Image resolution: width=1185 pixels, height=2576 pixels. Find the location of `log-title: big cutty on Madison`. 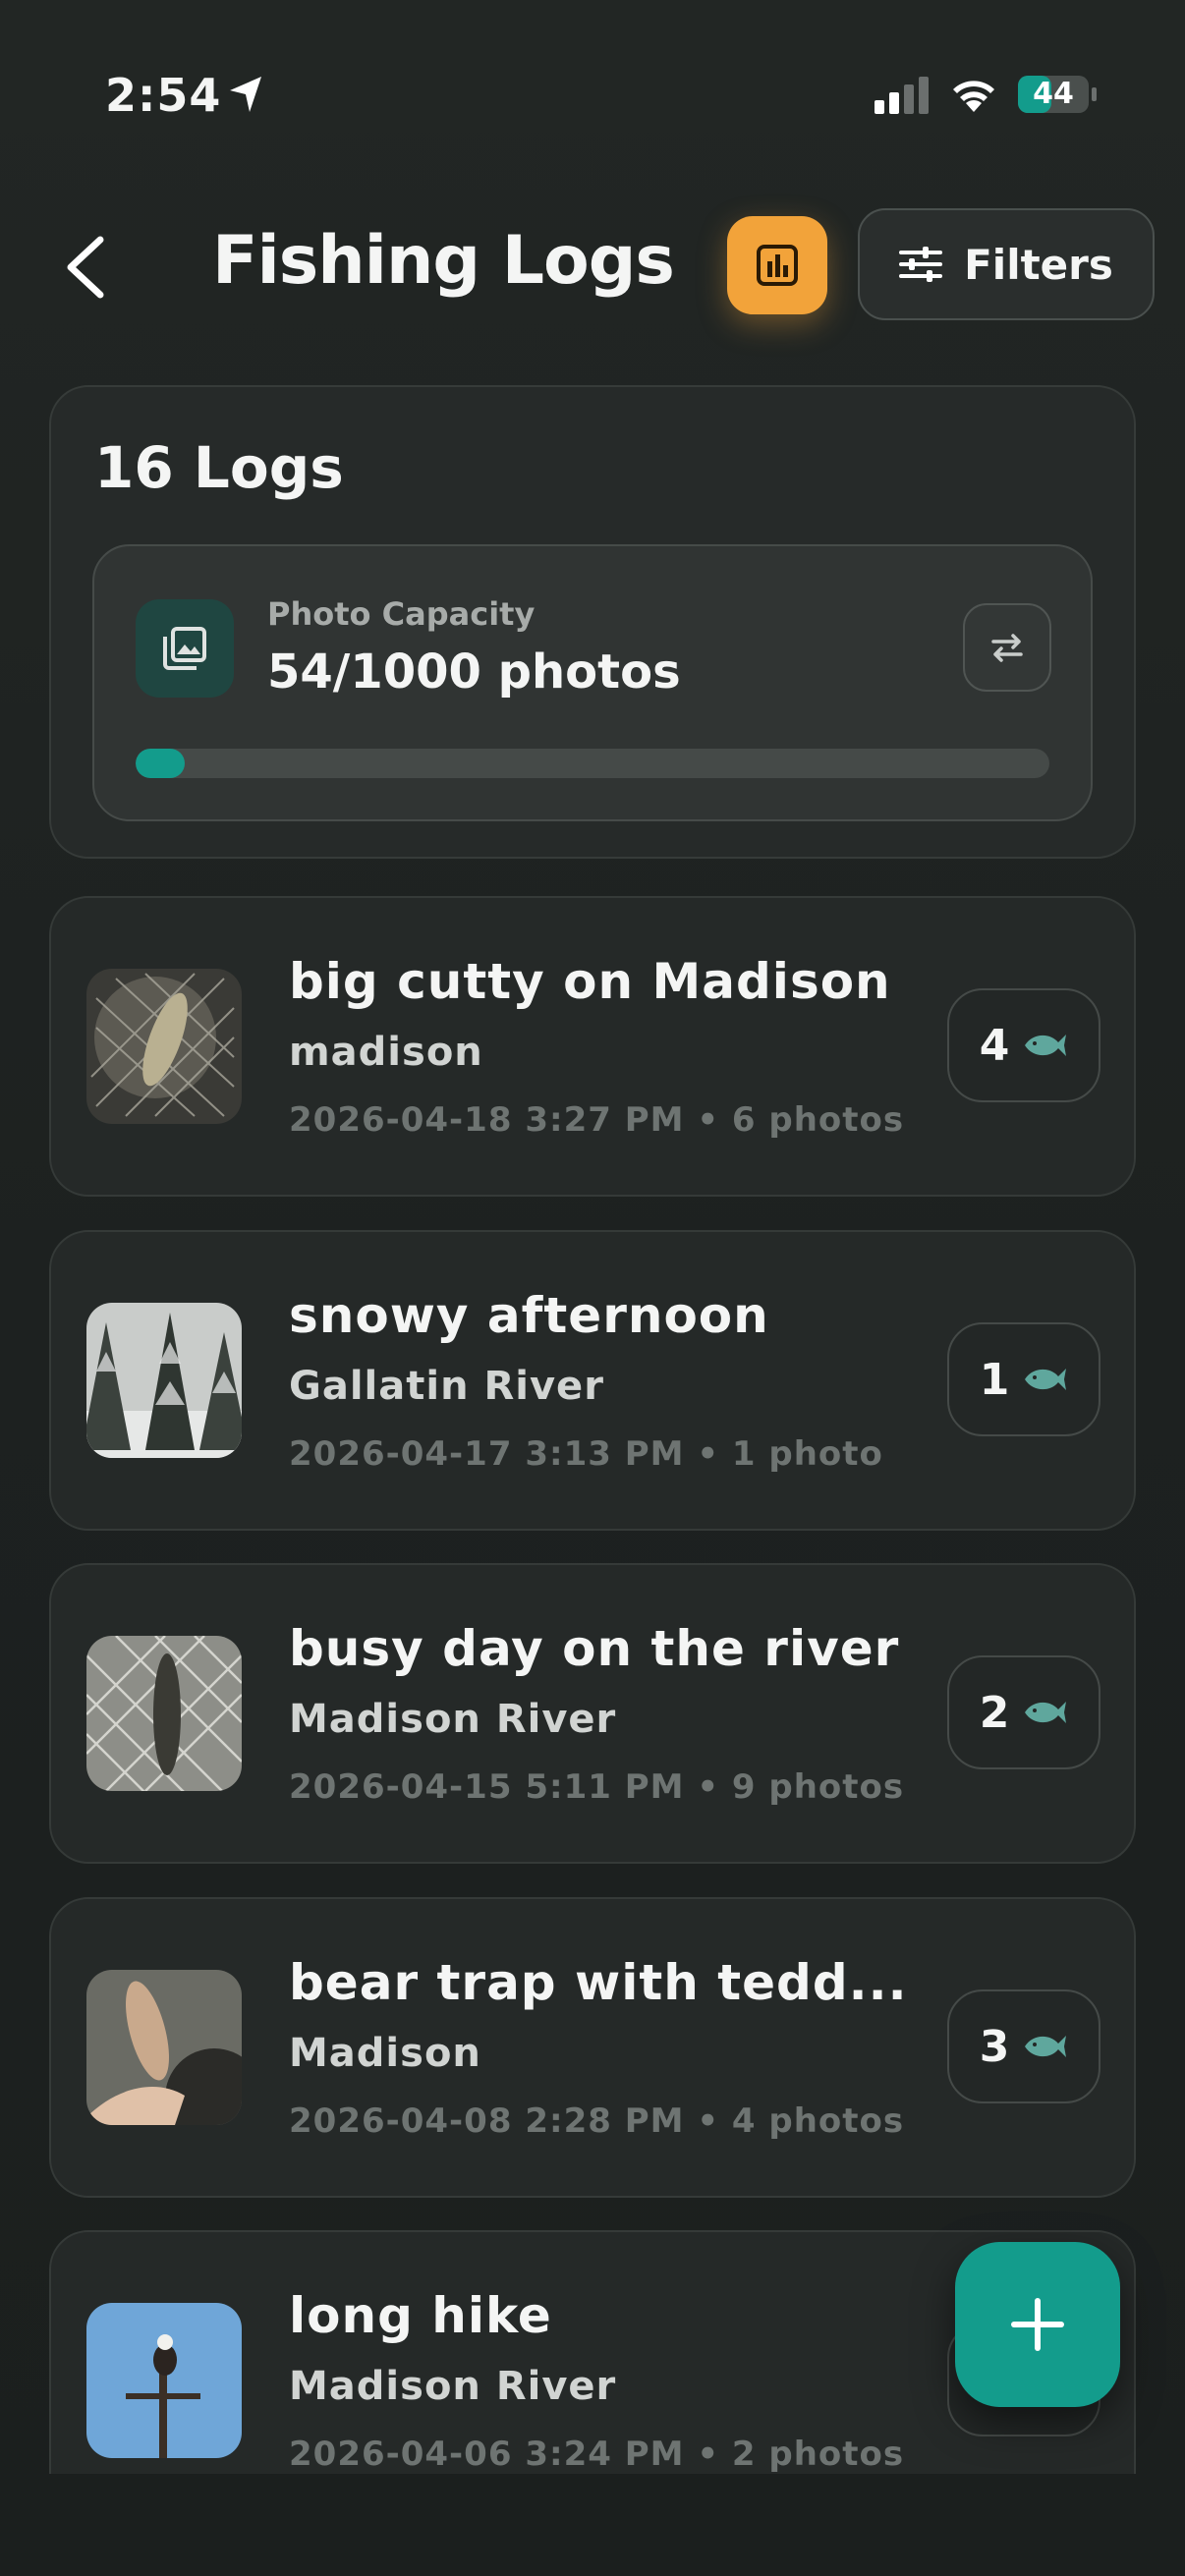

log-title: big cutty on Madison is located at coordinates (590, 981).